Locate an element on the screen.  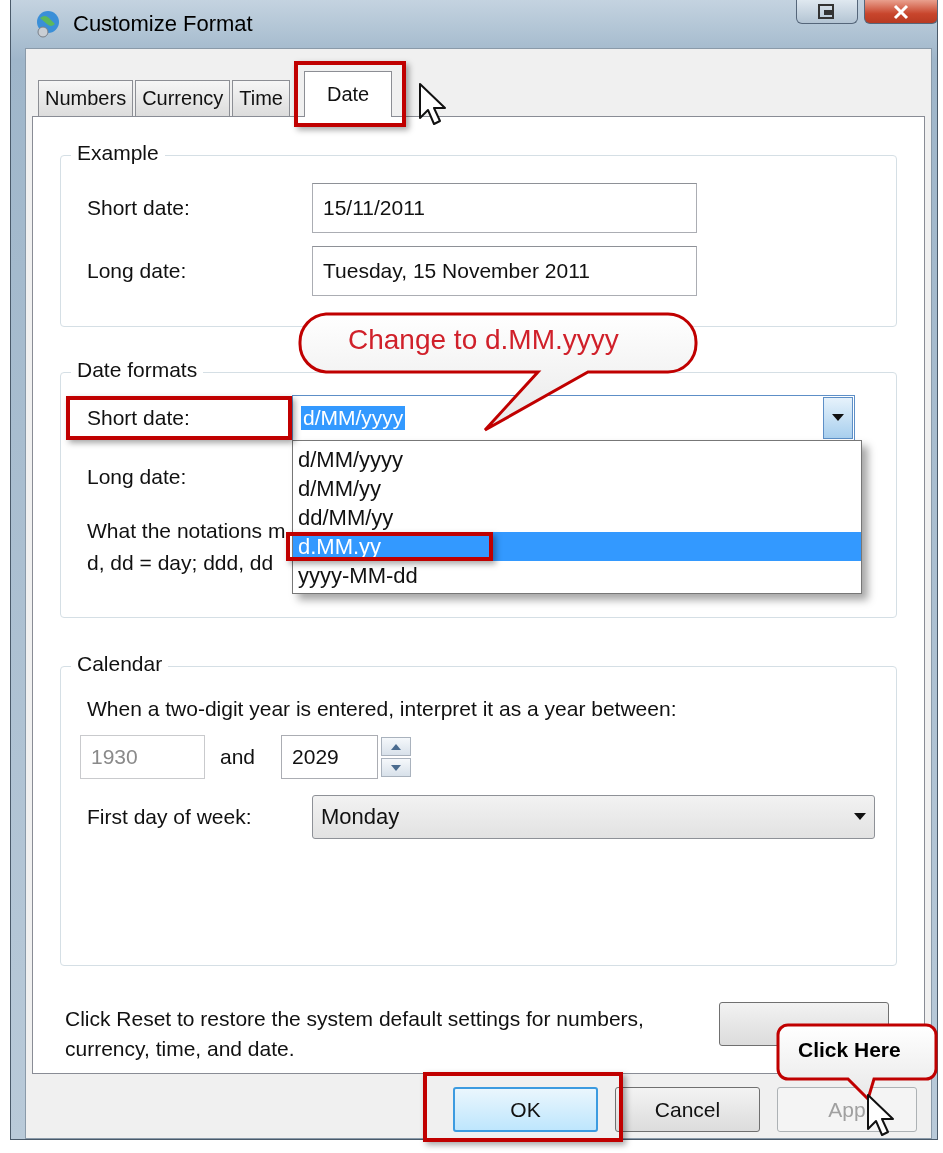
read-only-field: Tuesday, 15 November 2011 is located at coordinates (504, 271).